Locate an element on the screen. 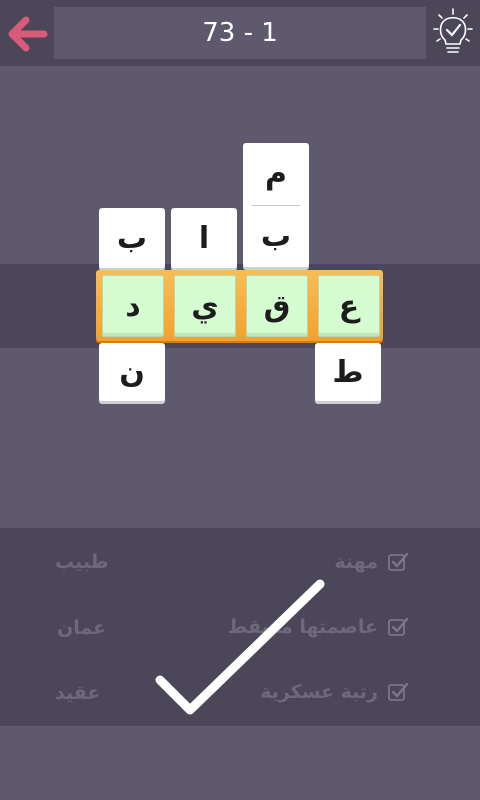 This screenshot has height=800, width=480. lightbulb-check-icon is located at coordinates (453, 30).